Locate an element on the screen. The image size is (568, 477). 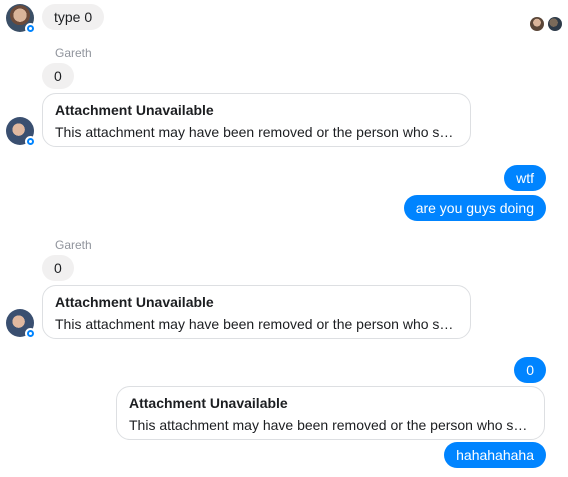
message-bubble-outgoing: wtf is located at coordinates (525, 178).